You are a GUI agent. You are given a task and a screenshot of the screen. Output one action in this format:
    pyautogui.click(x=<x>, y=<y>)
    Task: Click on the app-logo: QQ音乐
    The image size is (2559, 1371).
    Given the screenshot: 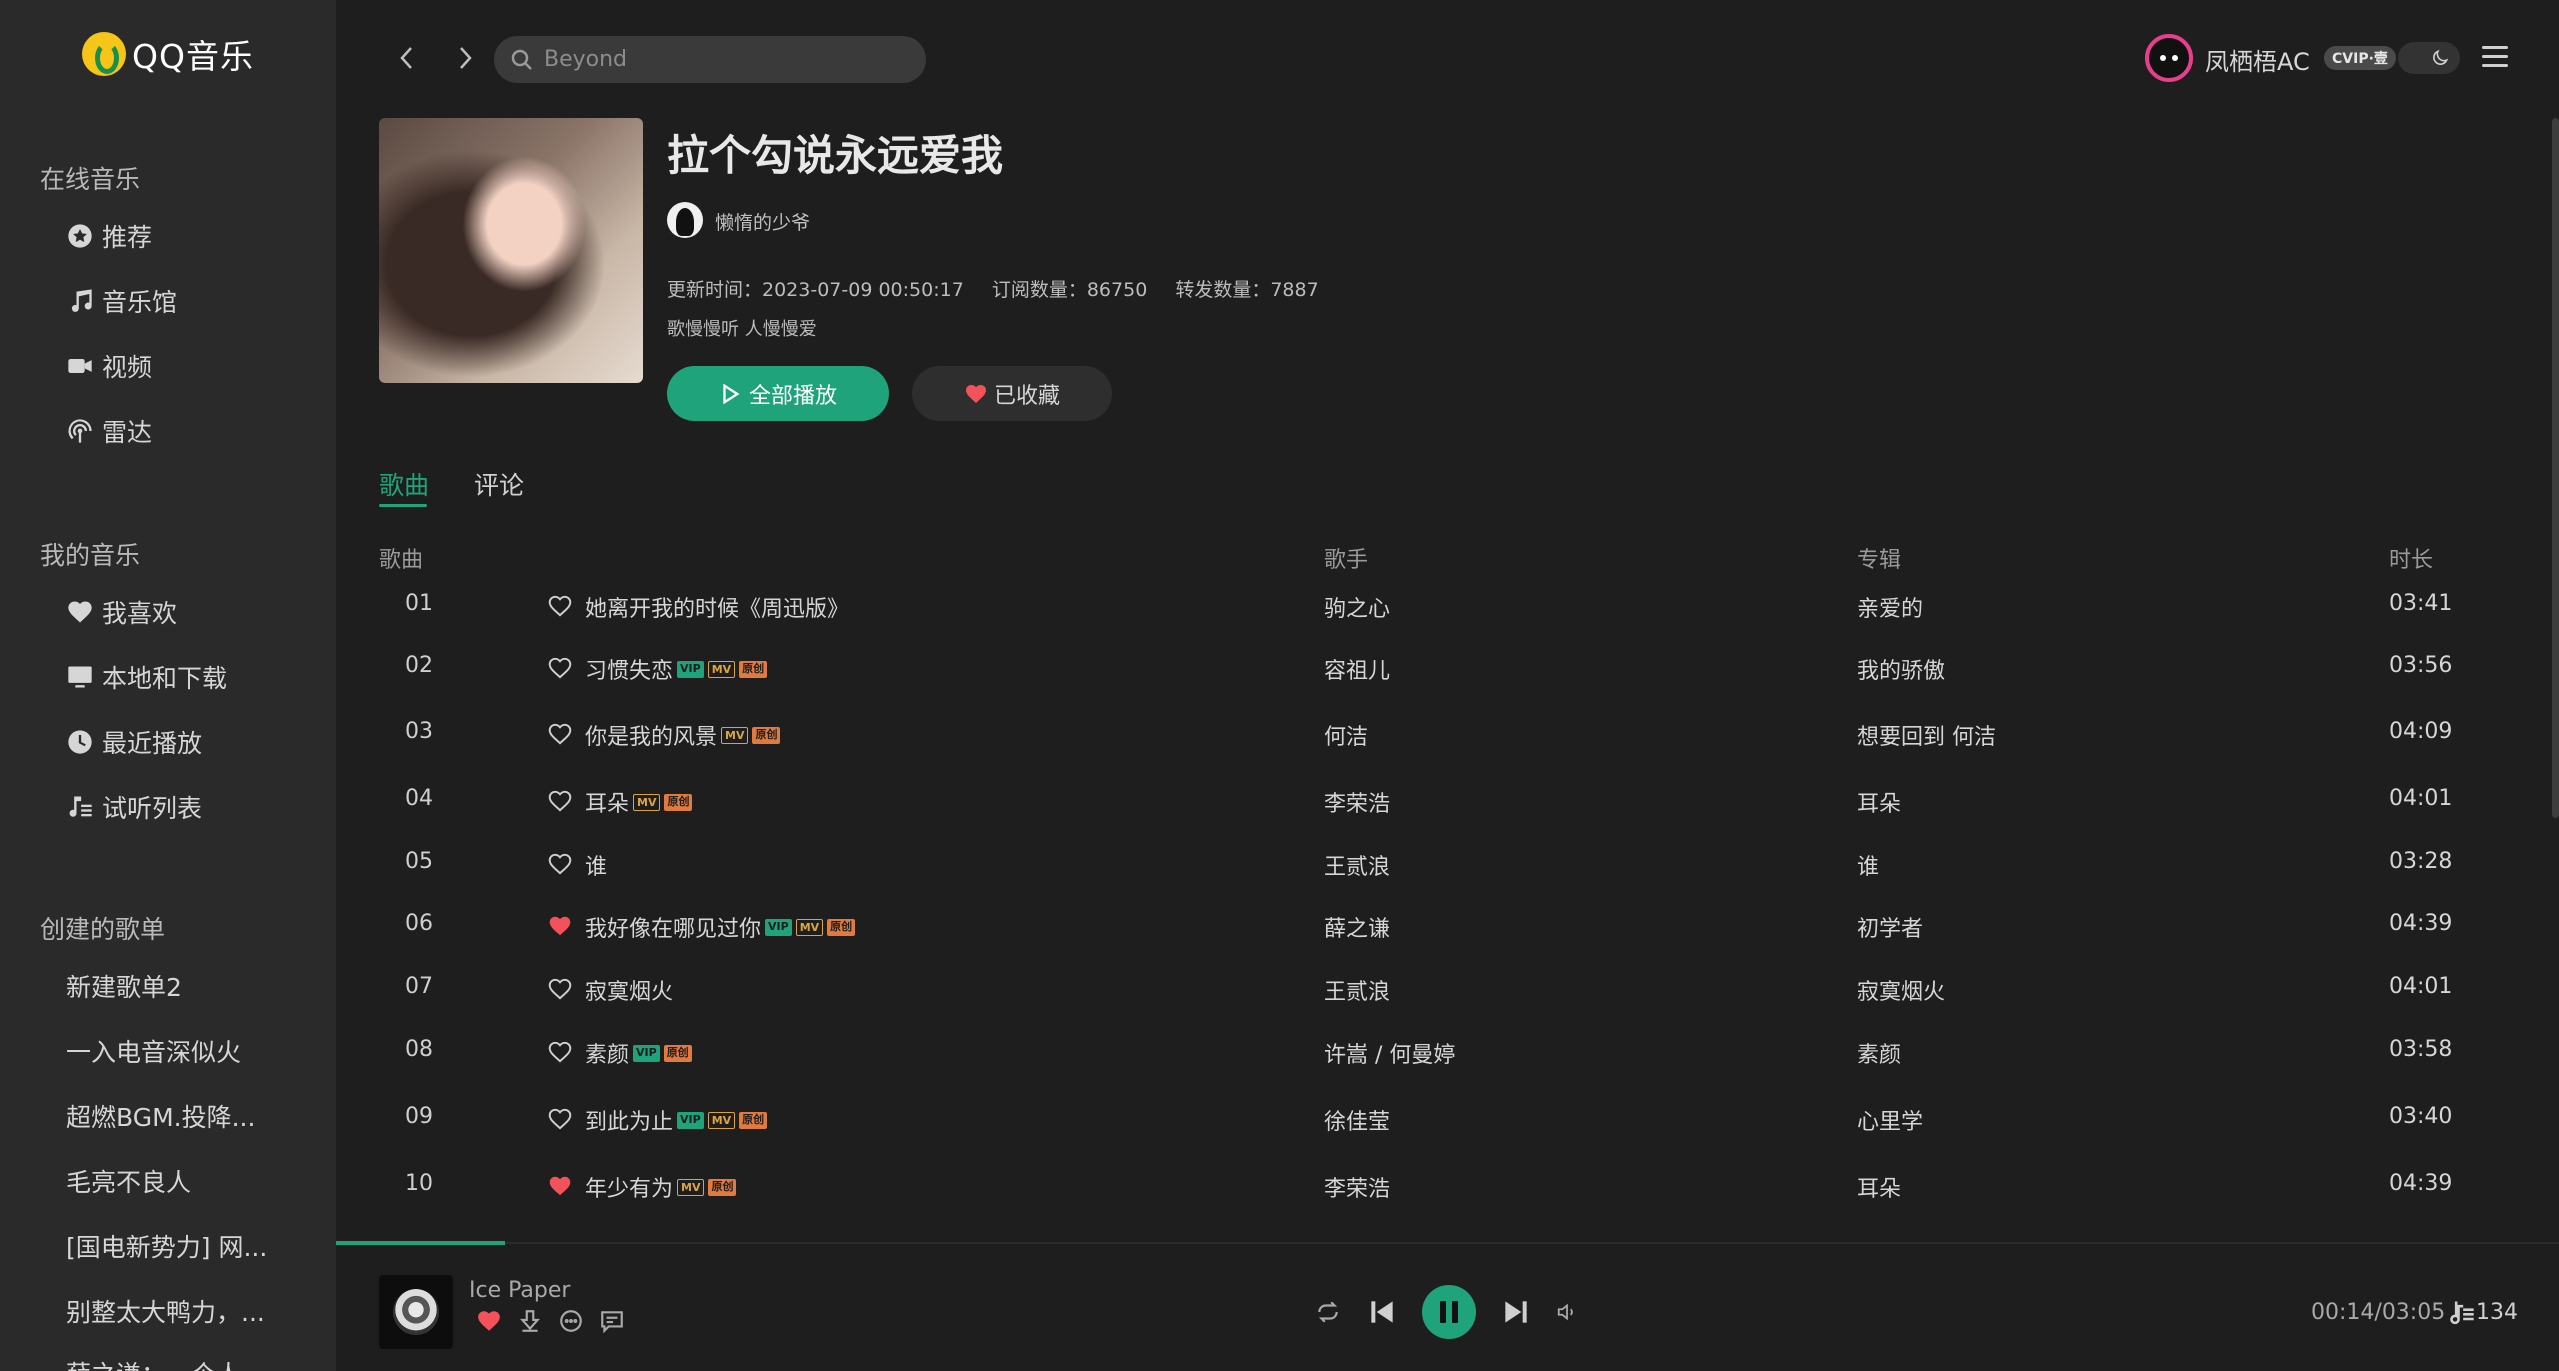 What is the action you would take?
    pyautogui.click(x=168, y=54)
    